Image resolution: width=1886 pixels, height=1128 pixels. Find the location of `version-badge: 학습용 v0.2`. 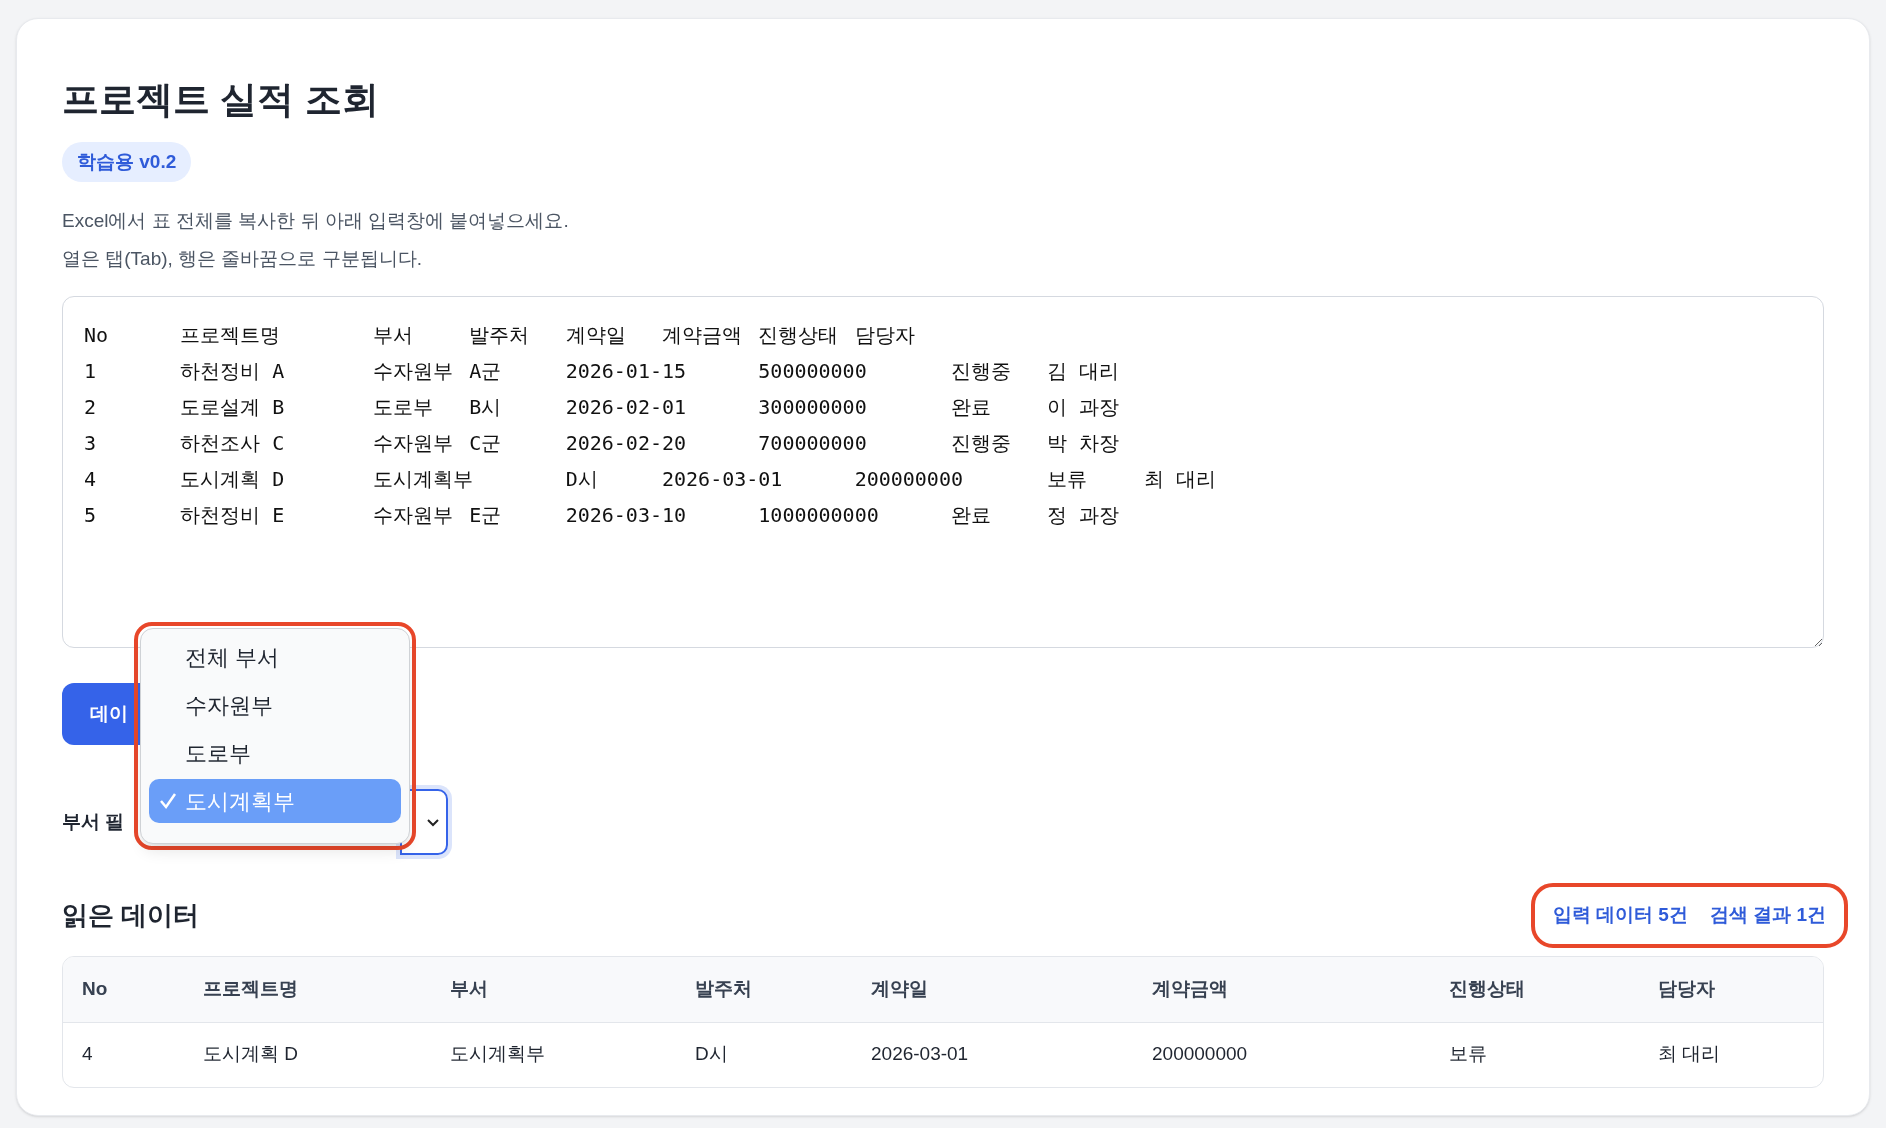

version-badge: 학습용 v0.2 is located at coordinates (127, 162).